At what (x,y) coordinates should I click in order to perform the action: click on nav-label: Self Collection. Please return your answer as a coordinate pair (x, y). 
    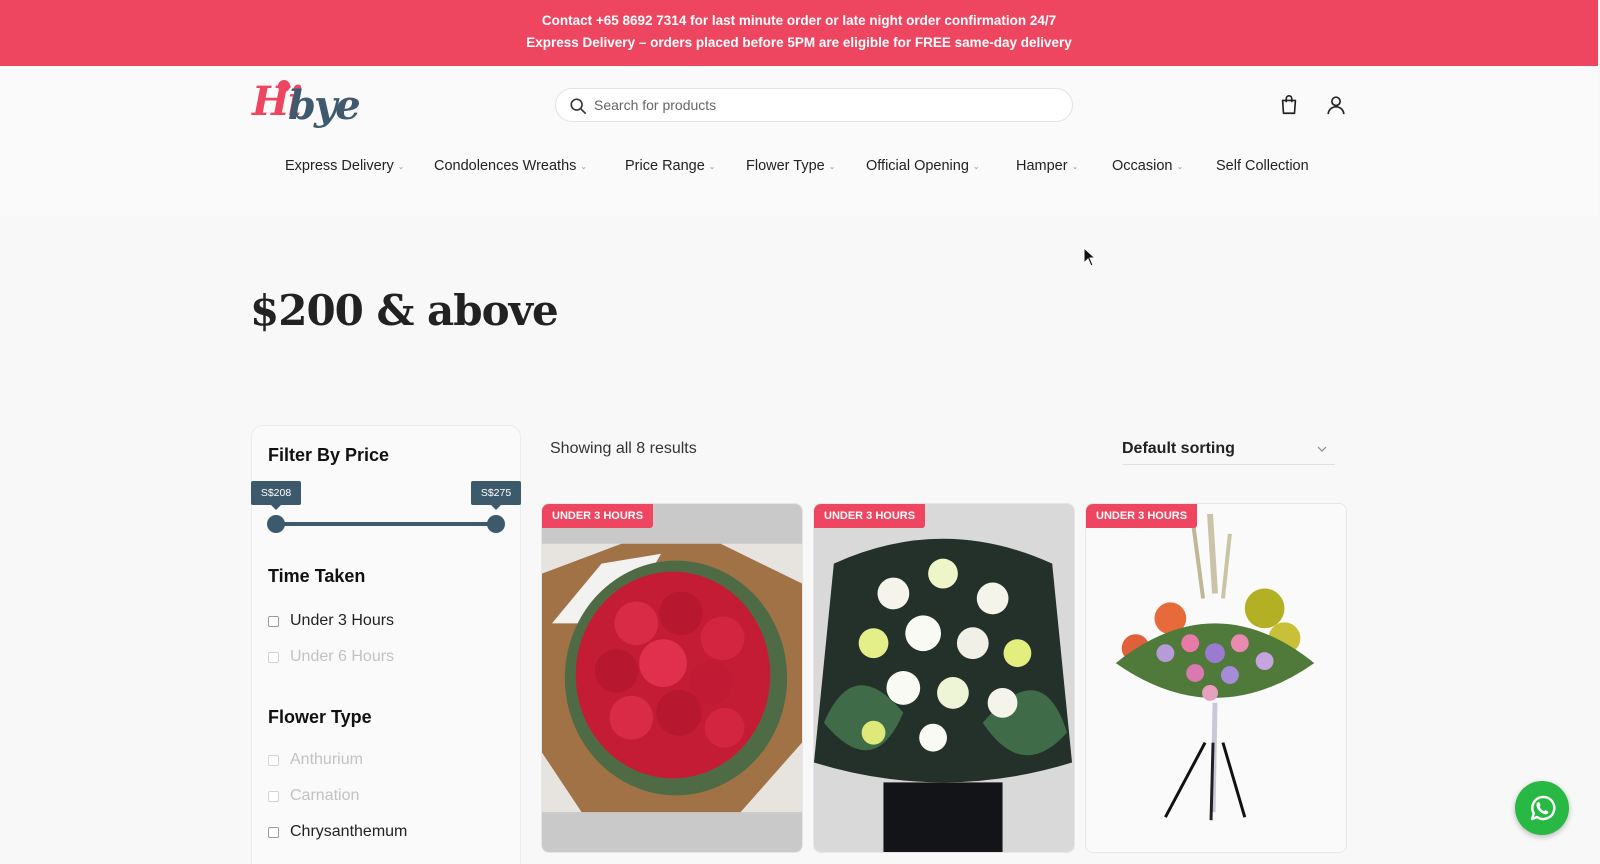
    Looking at the image, I should click on (1262, 166).